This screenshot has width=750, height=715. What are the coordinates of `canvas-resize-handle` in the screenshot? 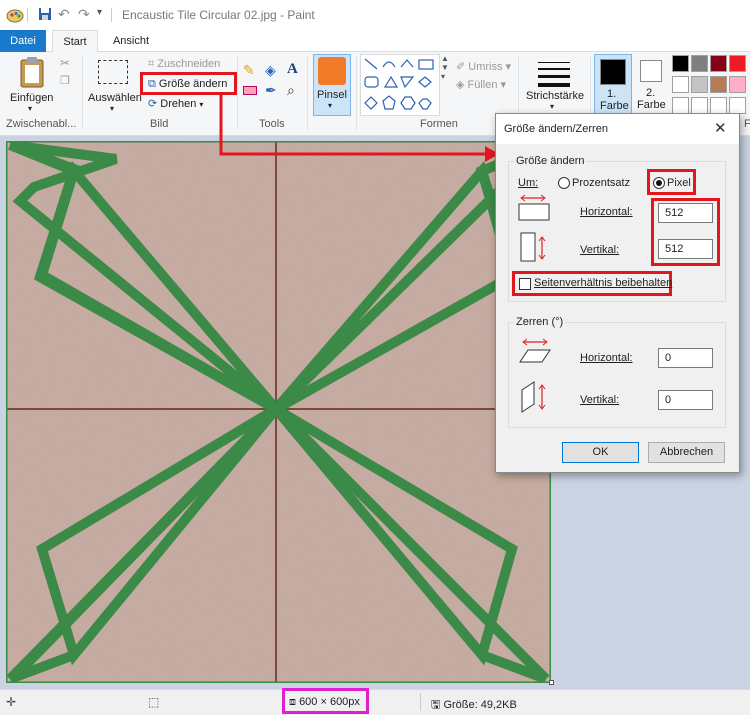 It's located at (551, 682).